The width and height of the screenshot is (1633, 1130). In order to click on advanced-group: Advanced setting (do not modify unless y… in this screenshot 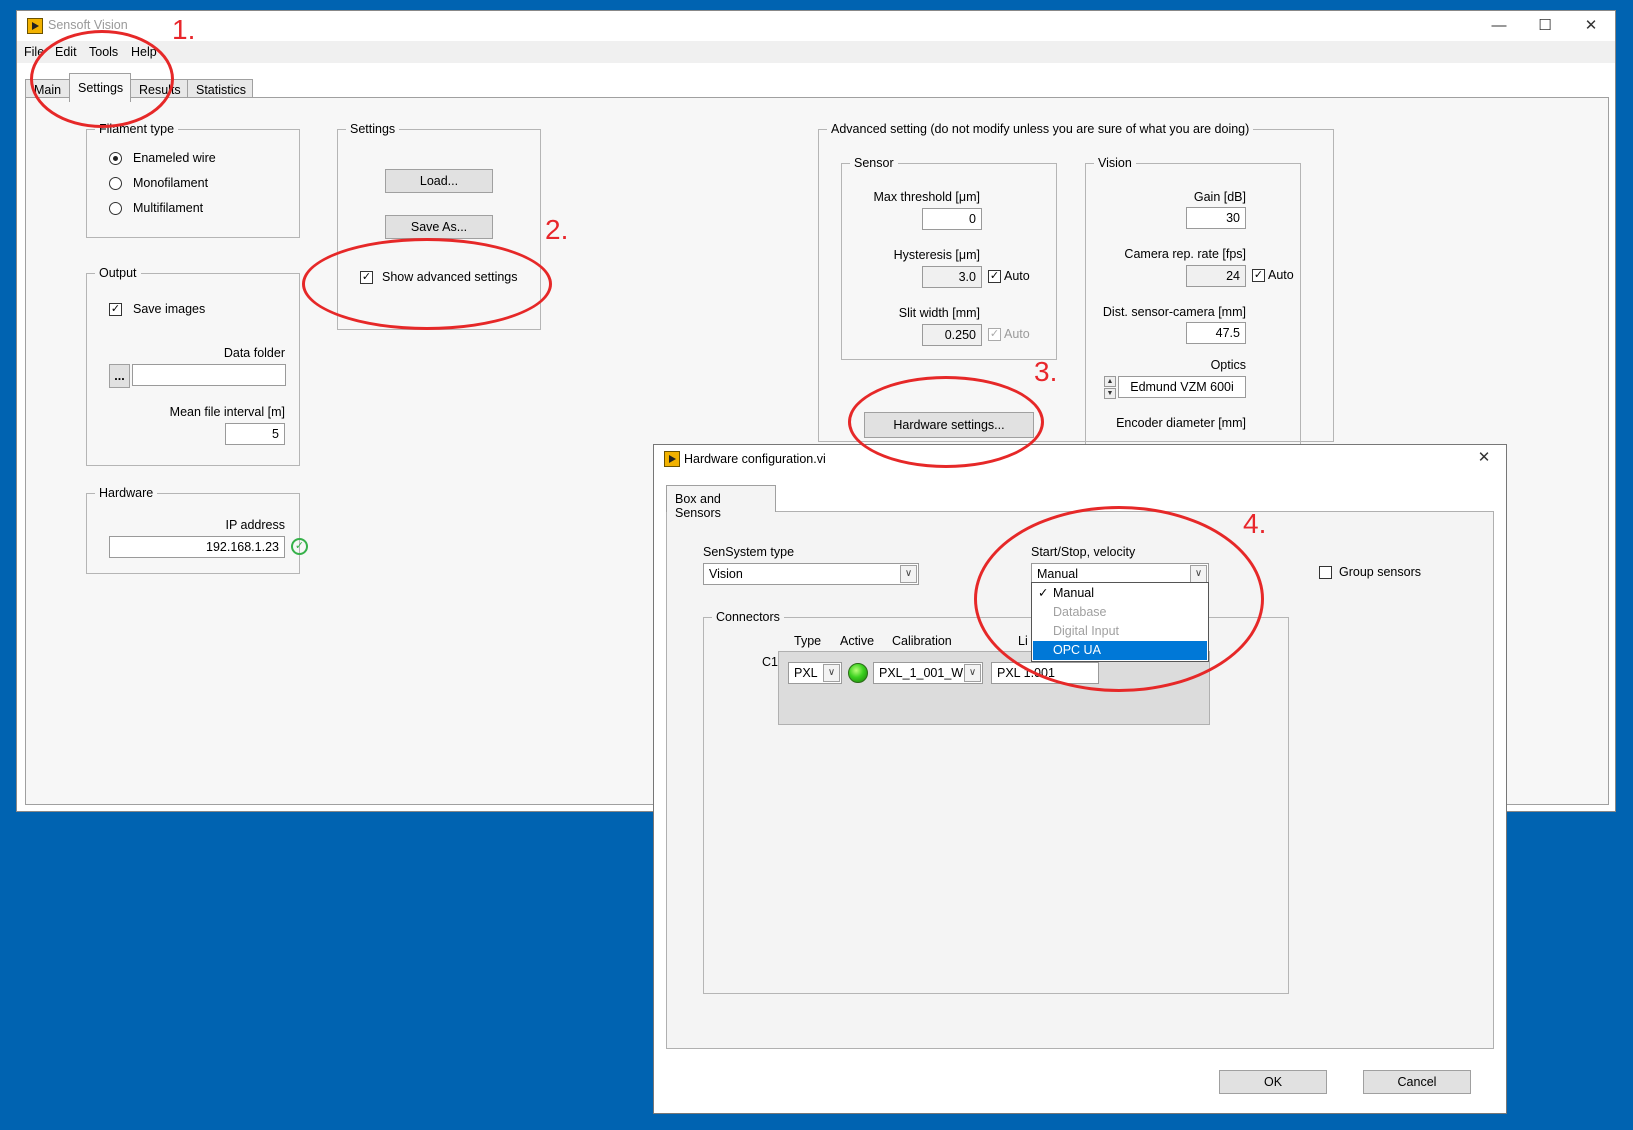, I will do `click(1076, 289)`.